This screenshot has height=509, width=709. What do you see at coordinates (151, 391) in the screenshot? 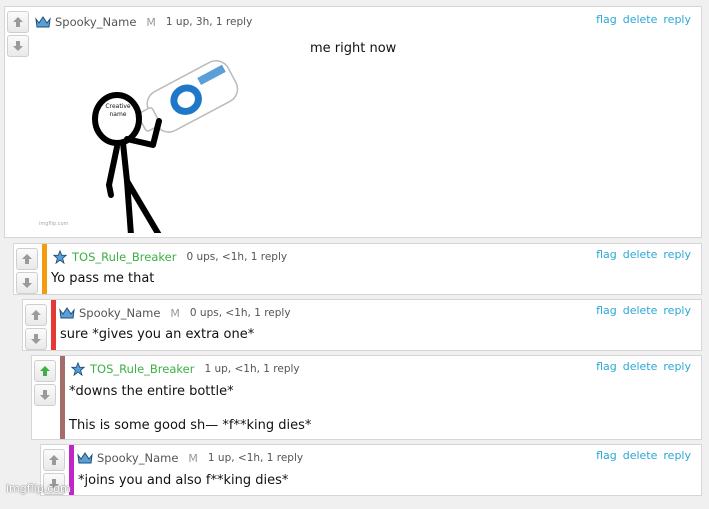
I see `comment-text-line-1: *downs the entire bottle*` at bounding box center [151, 391].